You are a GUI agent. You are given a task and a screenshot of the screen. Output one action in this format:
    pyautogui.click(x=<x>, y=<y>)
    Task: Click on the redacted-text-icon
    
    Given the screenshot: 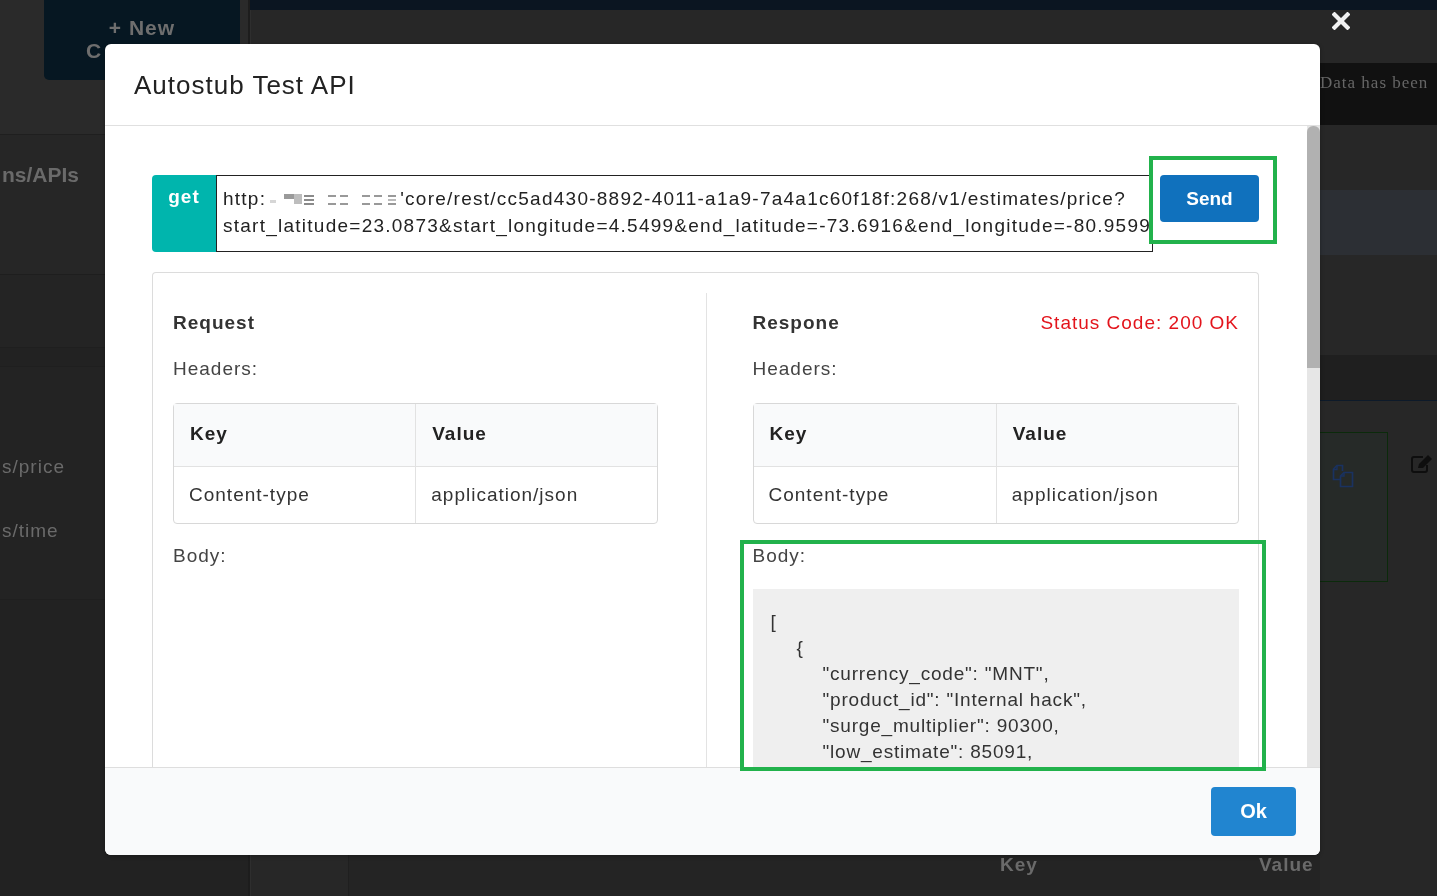 What is the action you would take?
    pyautogui.click(x=333, y=199)
    